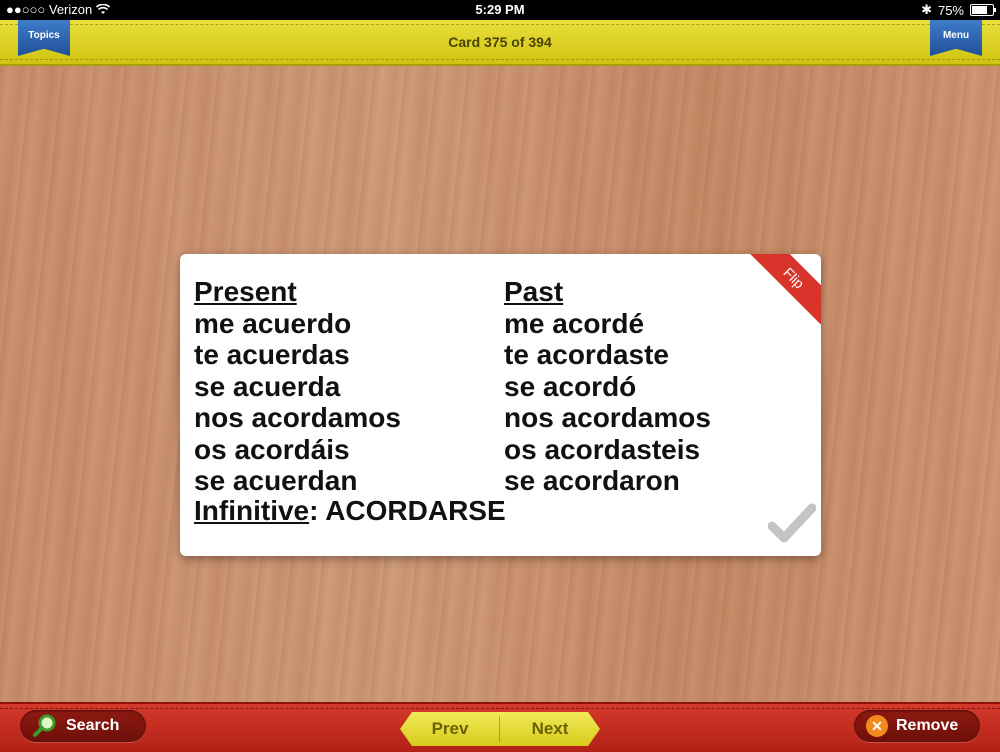  What do you see at coordinates (297, 417) in the screenshot?
I see `present-form: nos acordamos` at bounding box center [297, 417].